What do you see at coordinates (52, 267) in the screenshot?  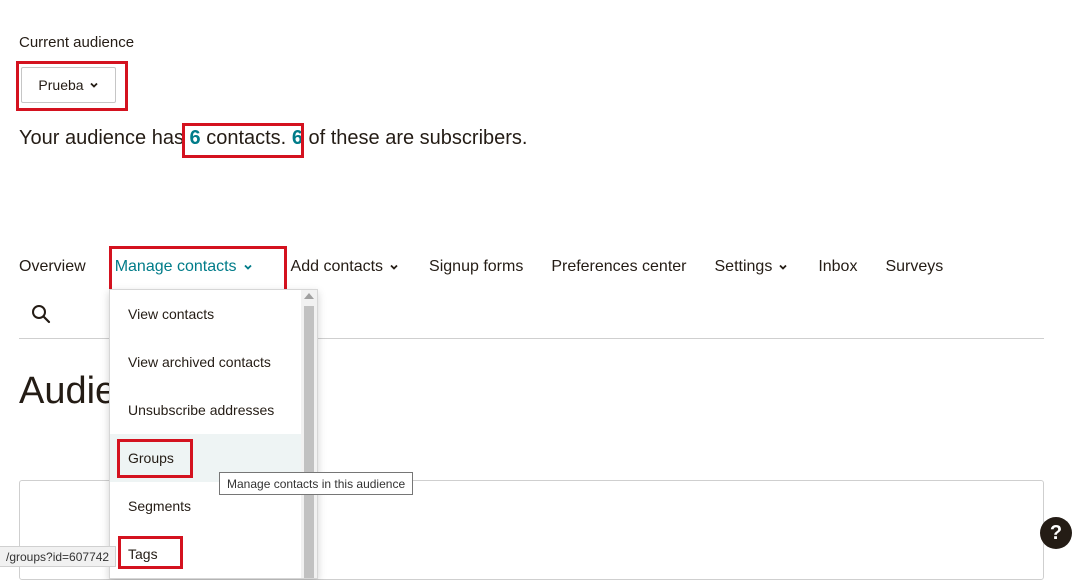 I see `nav-overview: Overview` at bounding box center [52, 267].